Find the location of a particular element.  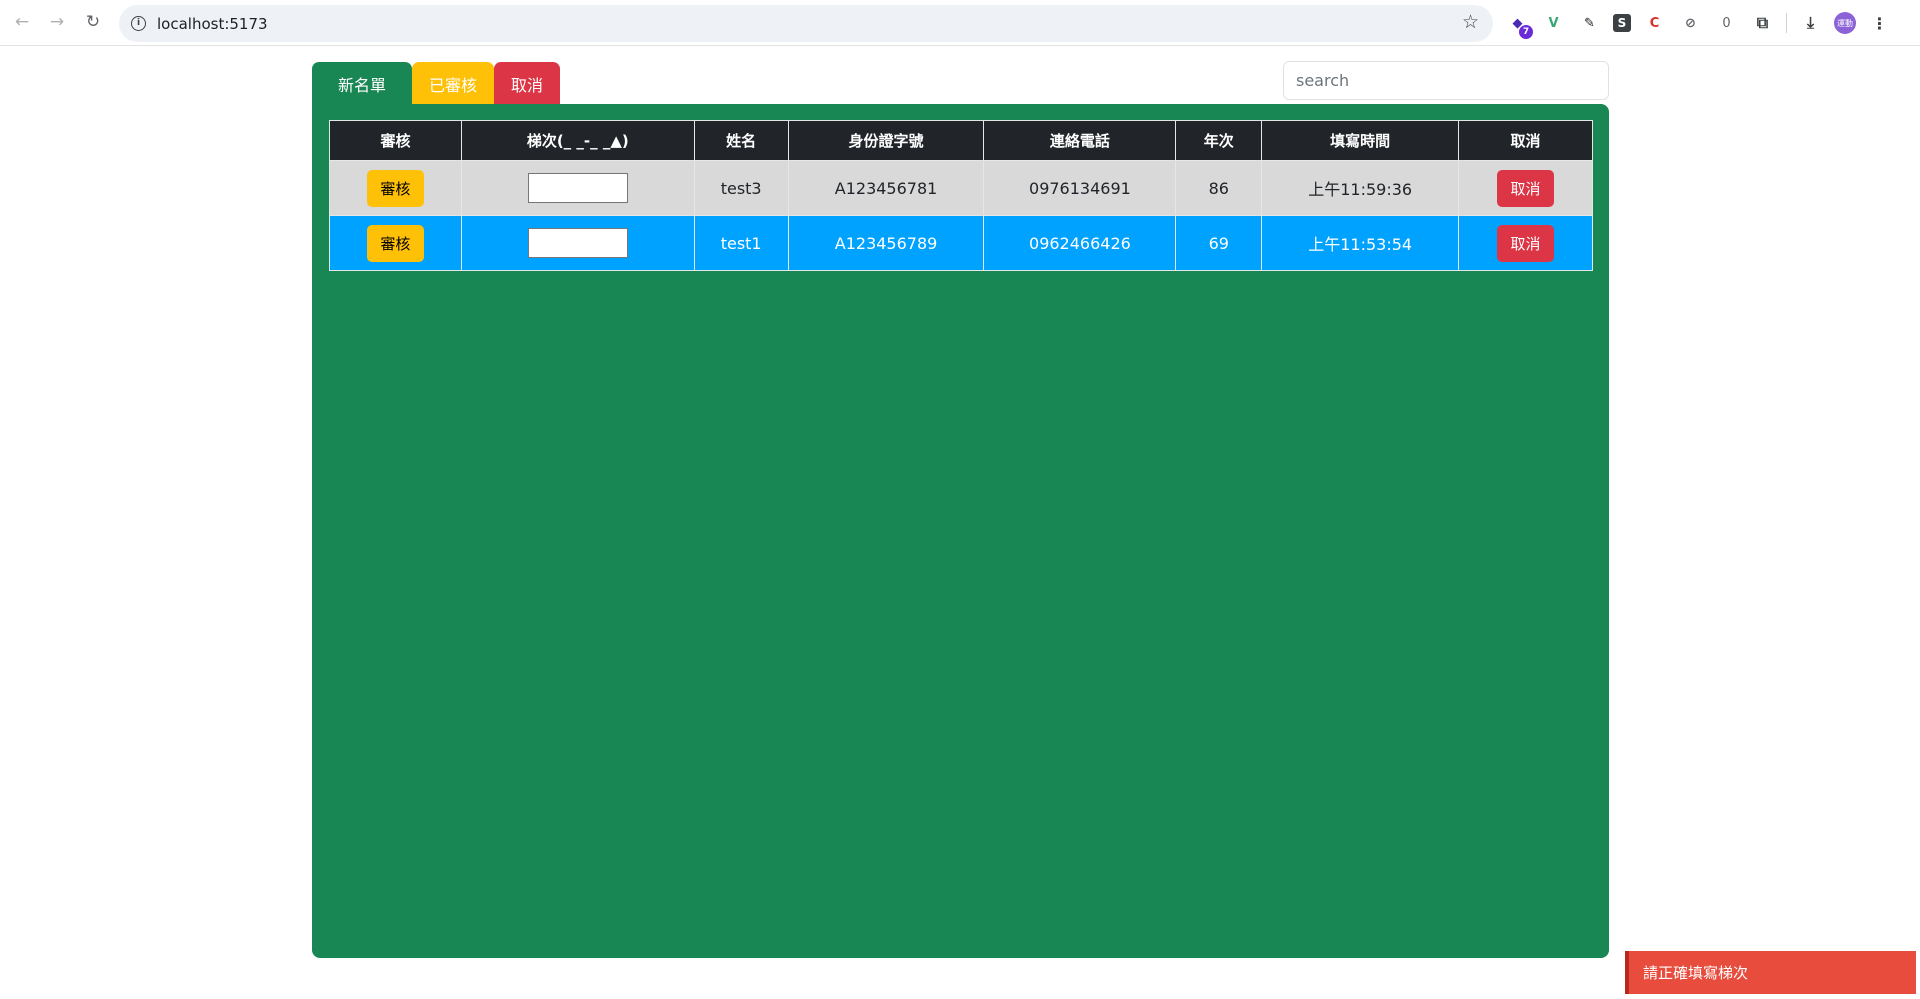

table-header-row: 審核 梯次(_ _-_ _▲) 姓名 身份證字號 連絡電話 年次 填寫時間 取消 is located at coordinates (961, 140).